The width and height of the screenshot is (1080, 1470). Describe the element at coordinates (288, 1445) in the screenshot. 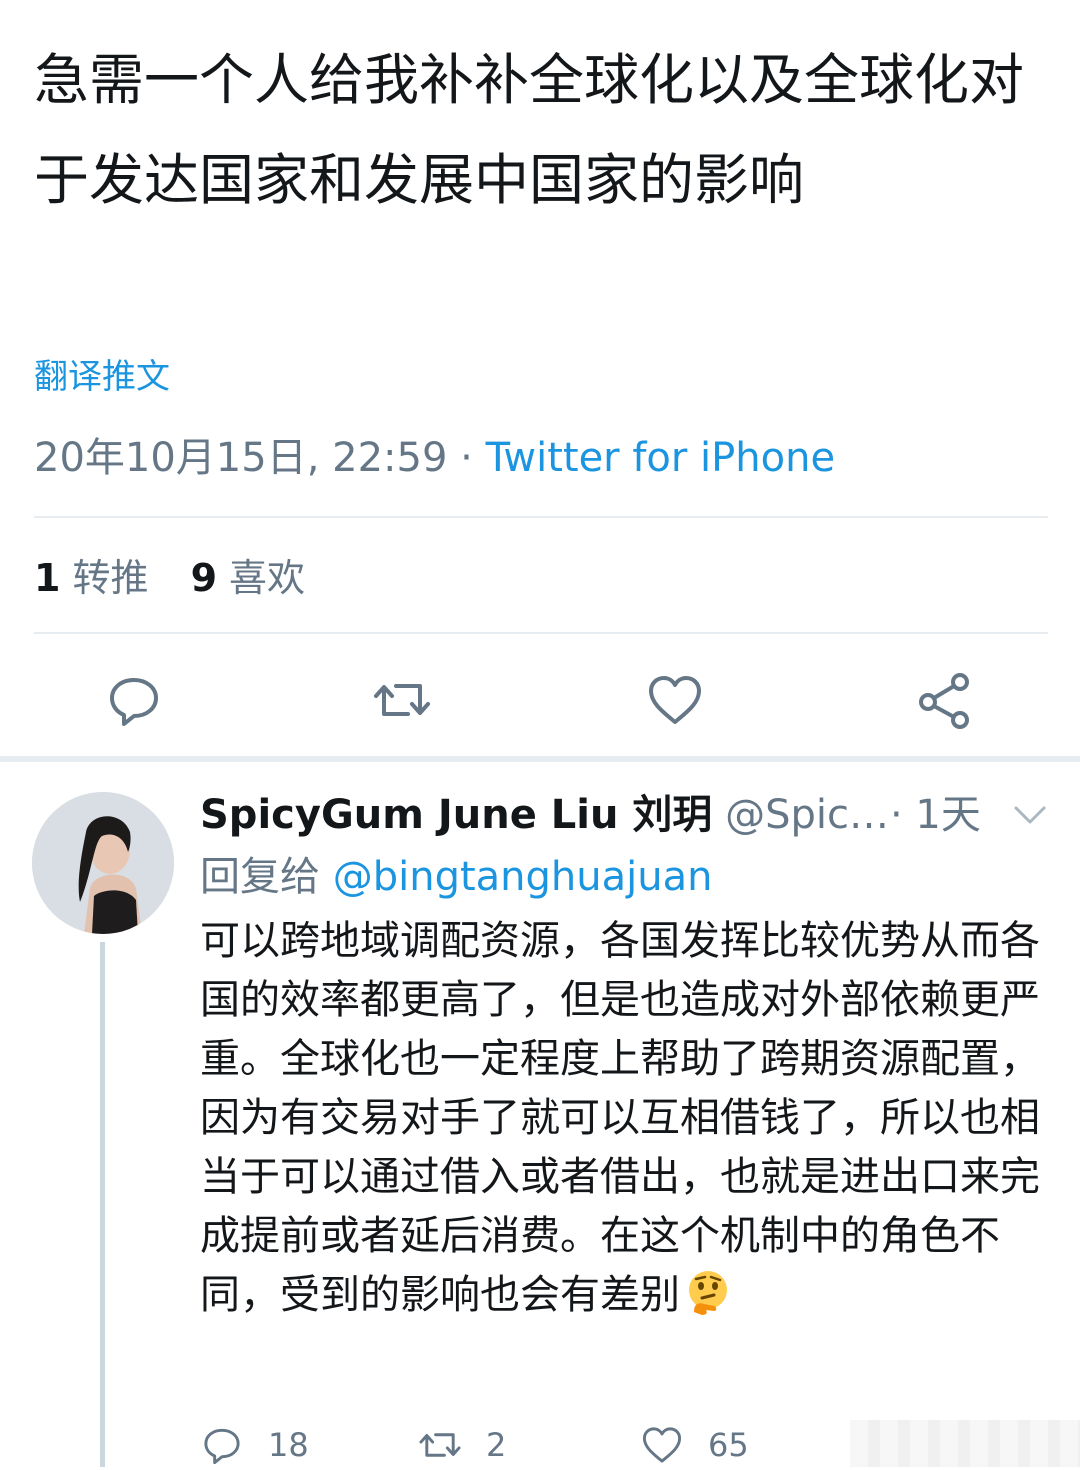

I see `reply-count: 18` at that location.